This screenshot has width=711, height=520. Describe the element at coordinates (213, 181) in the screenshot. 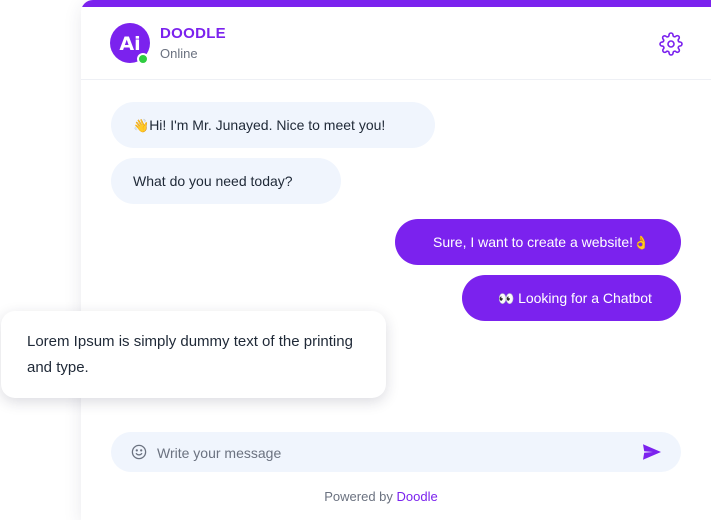

I see `message-text: What do you need today?` at that location.